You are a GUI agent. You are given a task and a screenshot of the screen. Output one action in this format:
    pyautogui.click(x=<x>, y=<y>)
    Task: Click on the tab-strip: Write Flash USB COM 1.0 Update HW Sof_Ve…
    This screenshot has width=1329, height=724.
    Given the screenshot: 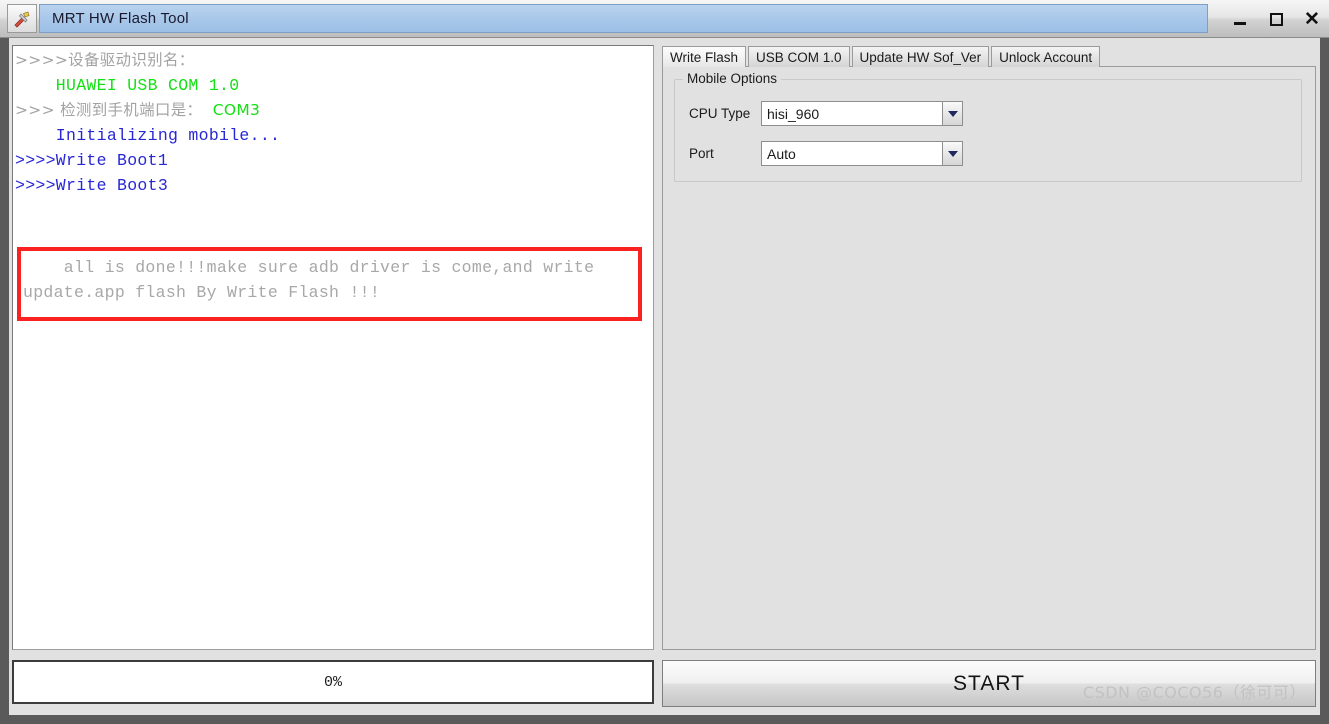 What is the action you would take?
    pyautogui.click(x=881, y=56)
    